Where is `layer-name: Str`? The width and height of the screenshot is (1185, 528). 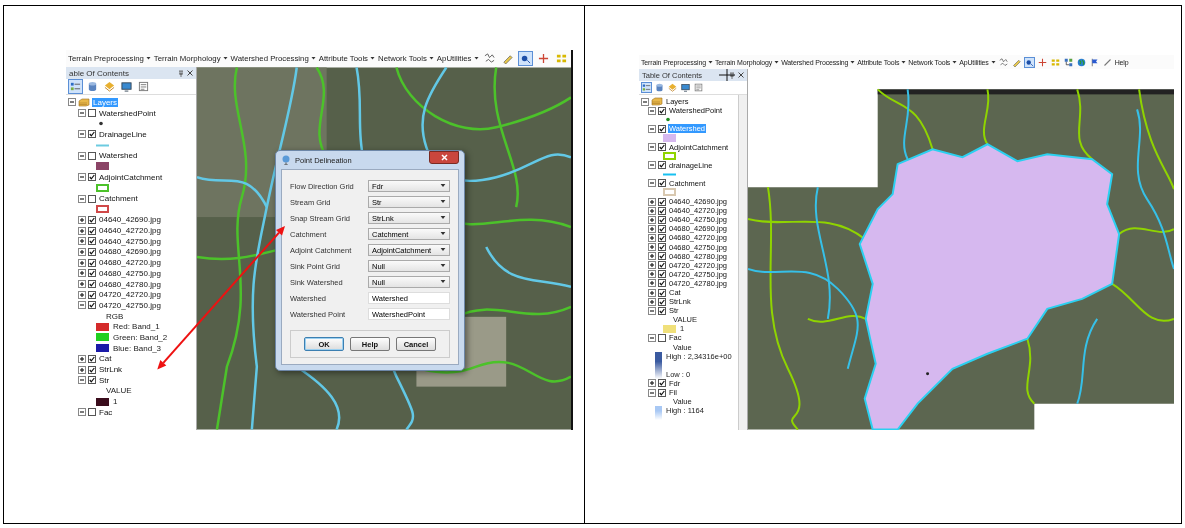
layer-name: Str is located at coordinates (104, 380).